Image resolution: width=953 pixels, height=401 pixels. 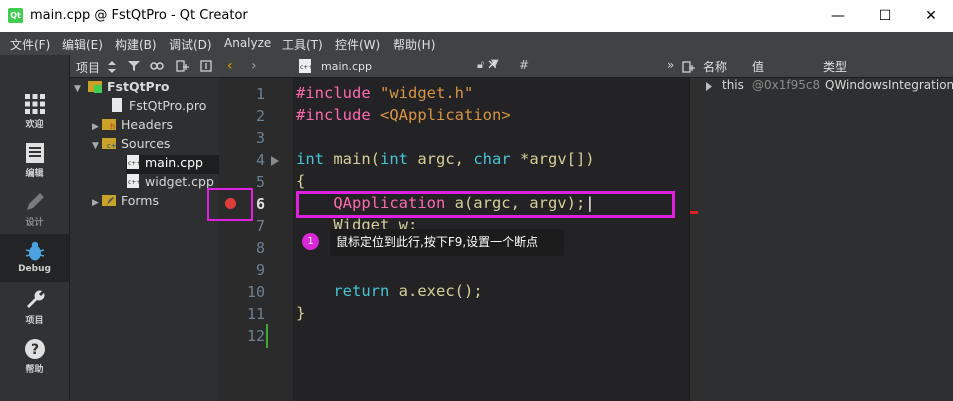 What do you see at coordinates (88, 67) in the screenshot?
I see `projects-view-selector: 项目` at bounding box center [88, 67].